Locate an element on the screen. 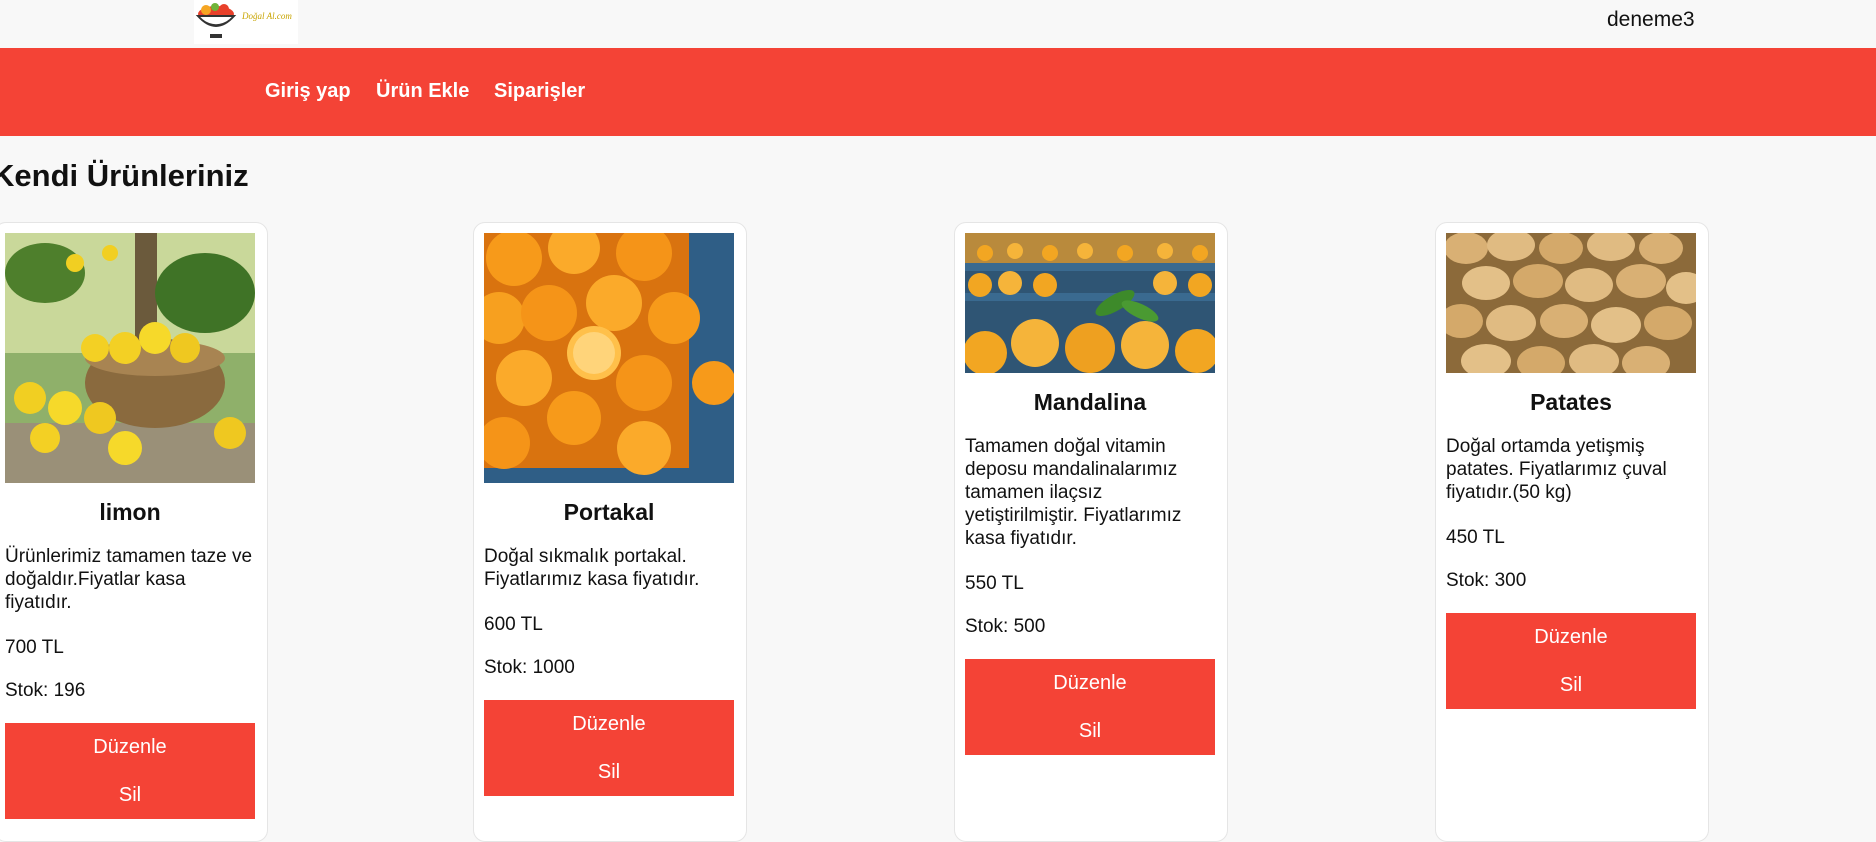 This screenshot has width=1876, height=842. product-stock: Stok: 1000 is located at coordinates (529, 667).